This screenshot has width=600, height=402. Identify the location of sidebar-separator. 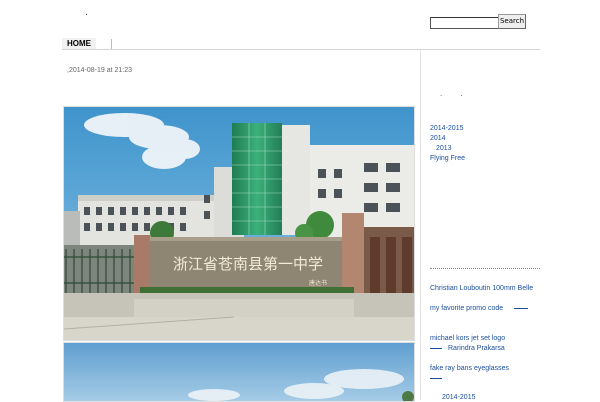
(485, 268).